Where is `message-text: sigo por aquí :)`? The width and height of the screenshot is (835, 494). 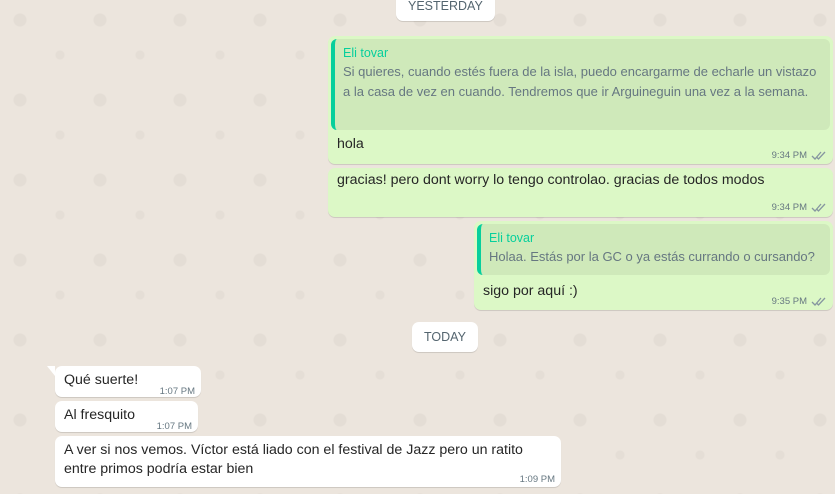
message-text: sigo por aquí :) is located at coordinates (530, 291).